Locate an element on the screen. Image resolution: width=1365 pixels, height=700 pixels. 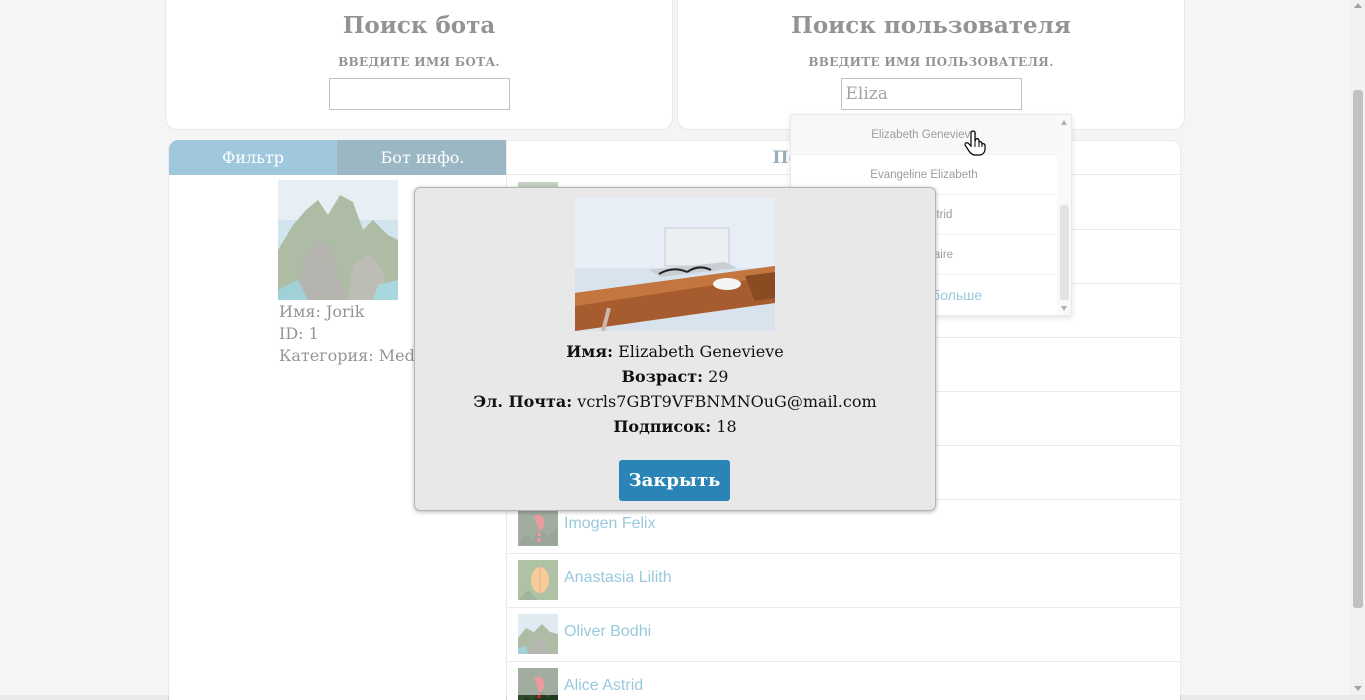
modal-email-value: vcrls7GBT9VFBNMNOuG@mail.com is located at coordinates (727, 401).